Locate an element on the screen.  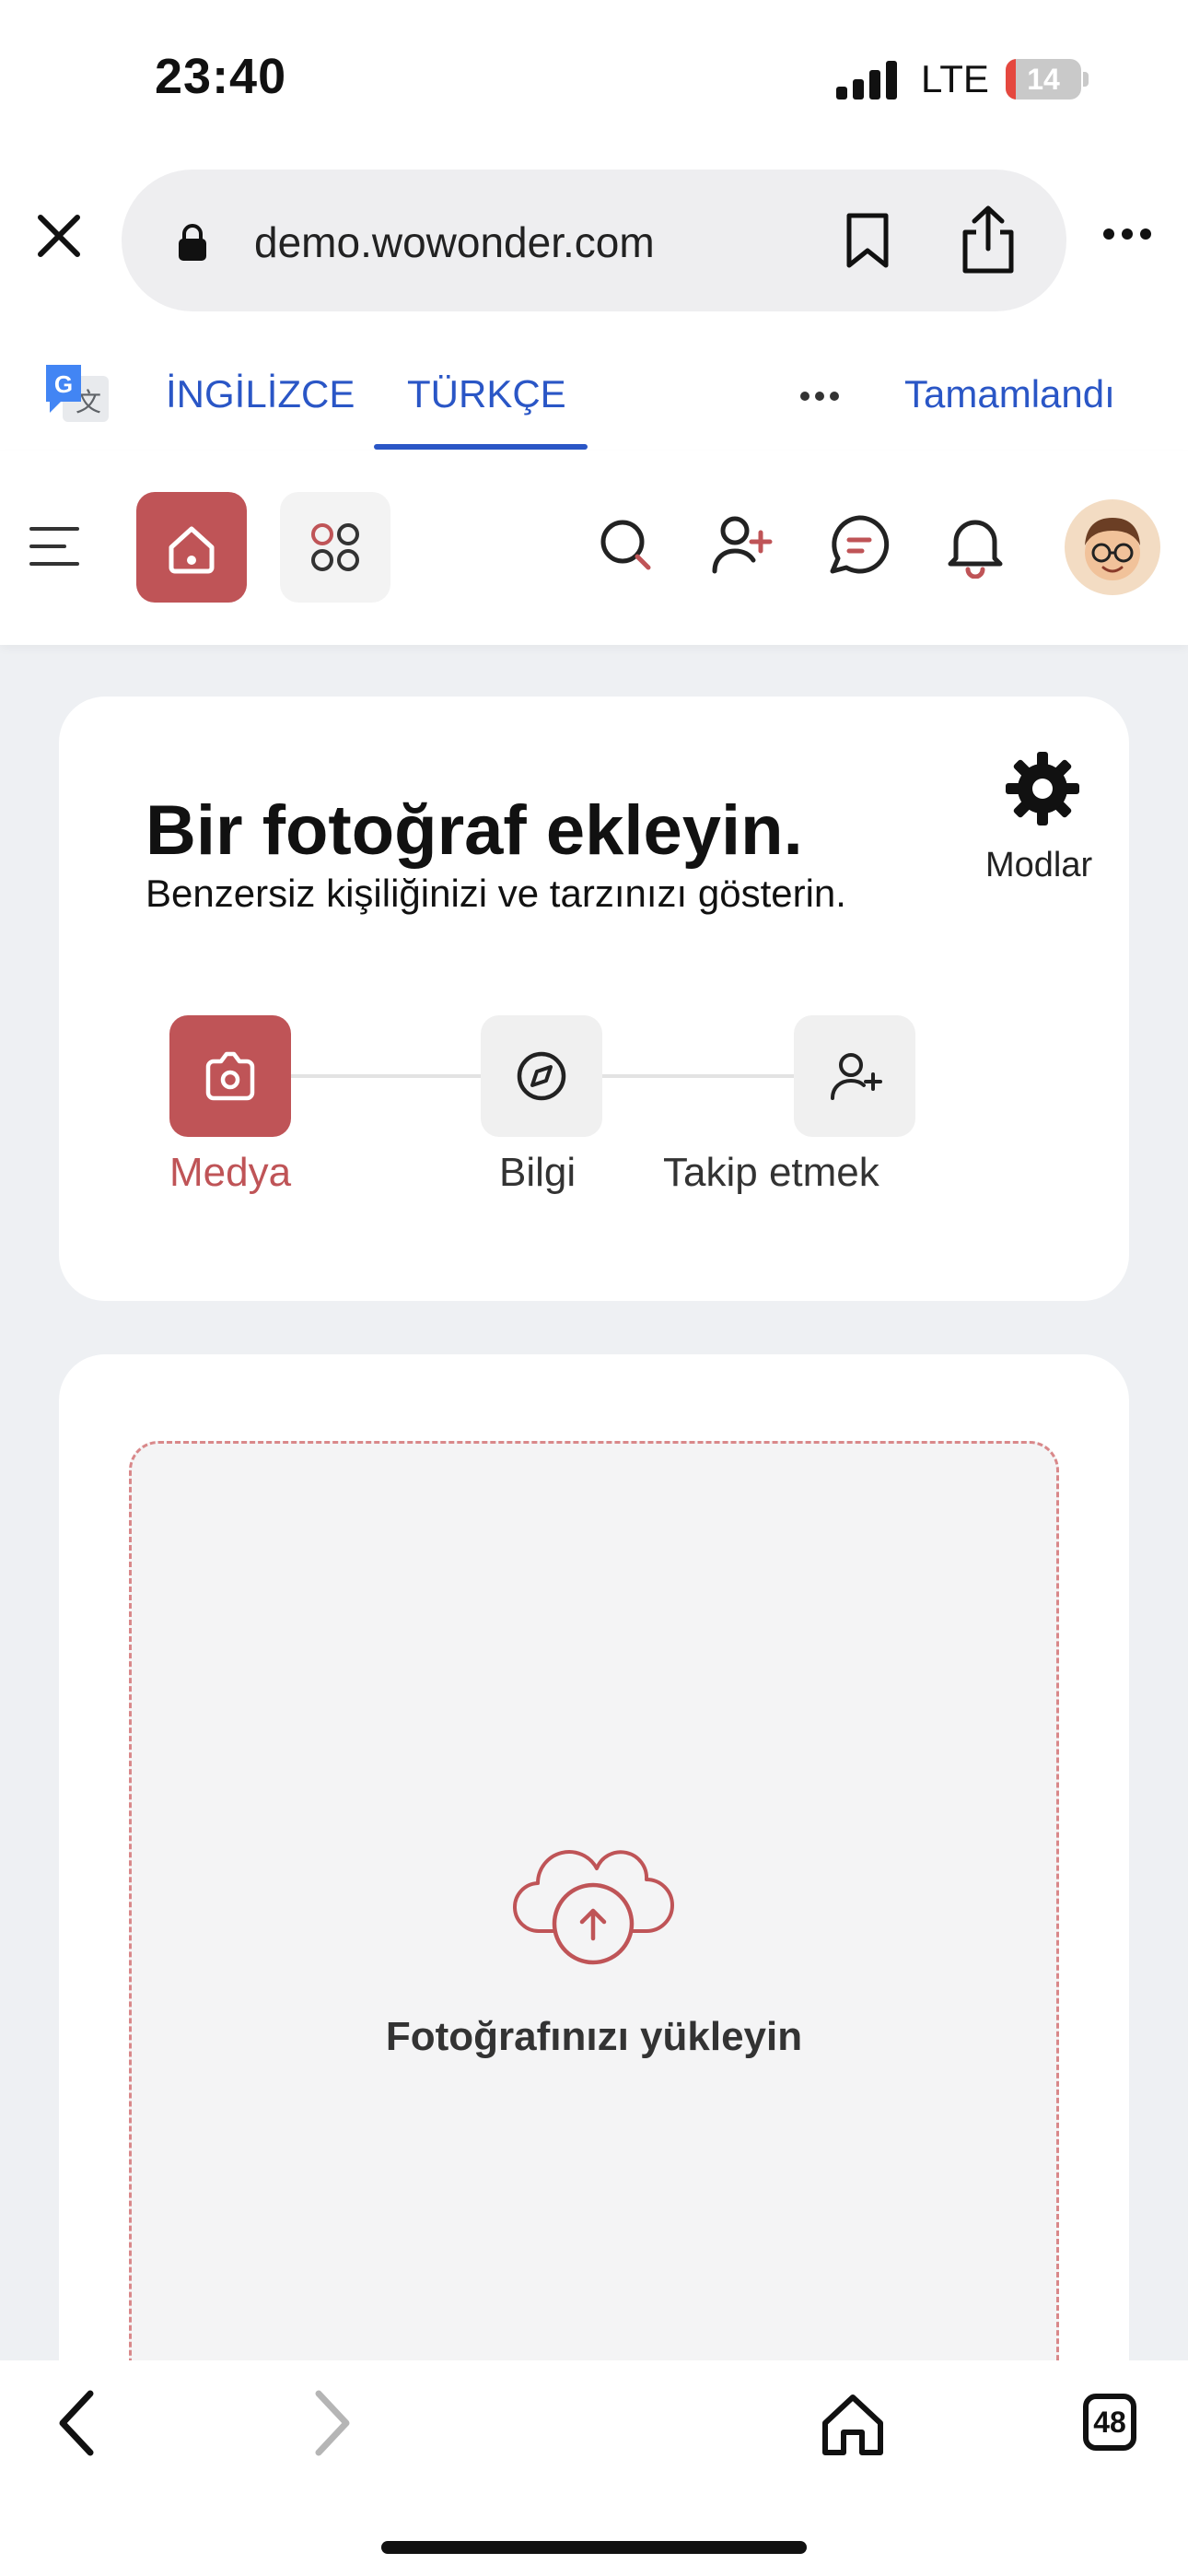
chat-icon is located at coordinates (859, 544).